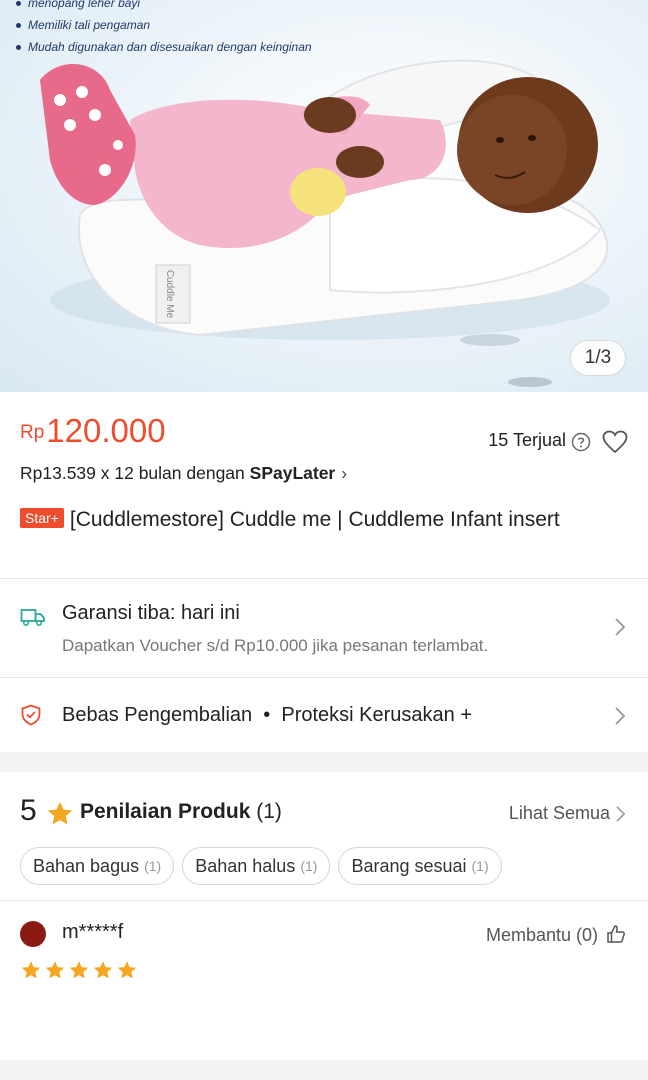  What do you see at coordinates (245, 865) in the screenshot?
I see `review-tag-label: Bahan halus` at bounding box center [245, 865].